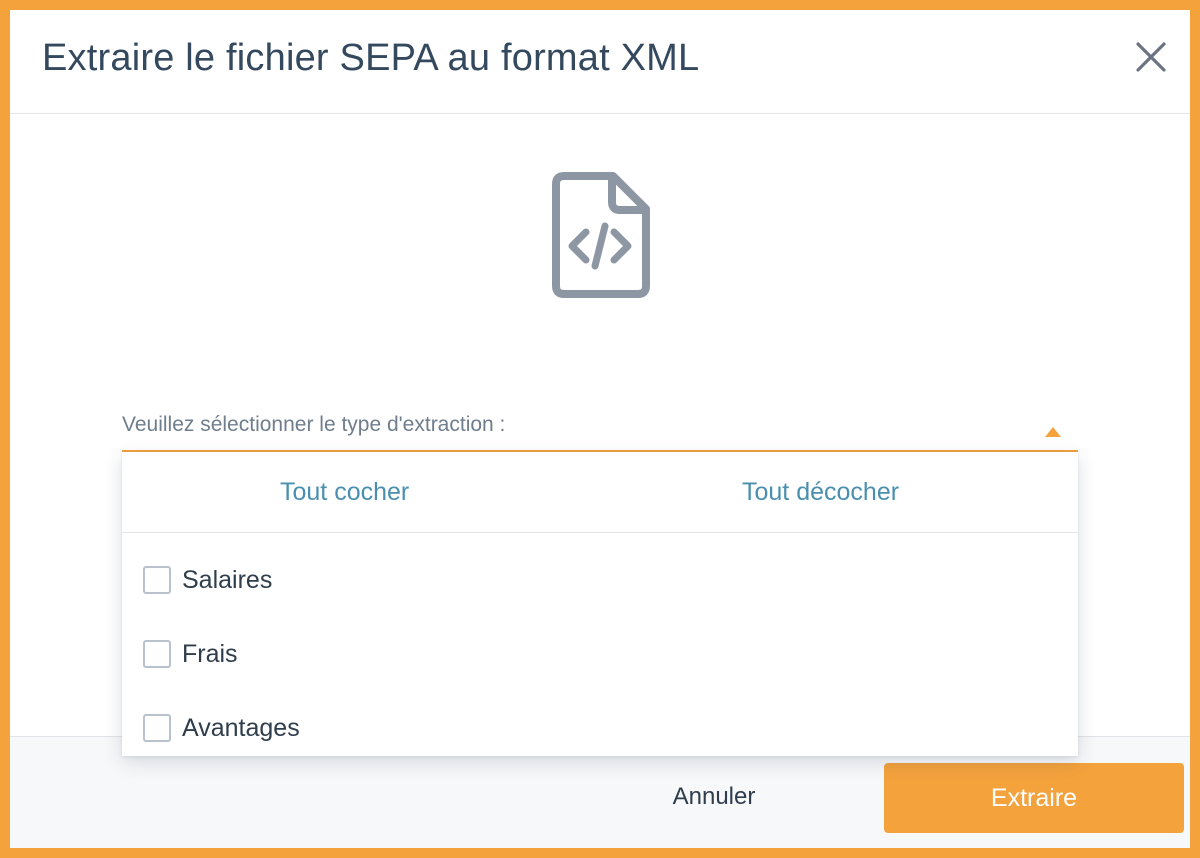  I want to click on option-avantages: Avantages, so click(600, 728).